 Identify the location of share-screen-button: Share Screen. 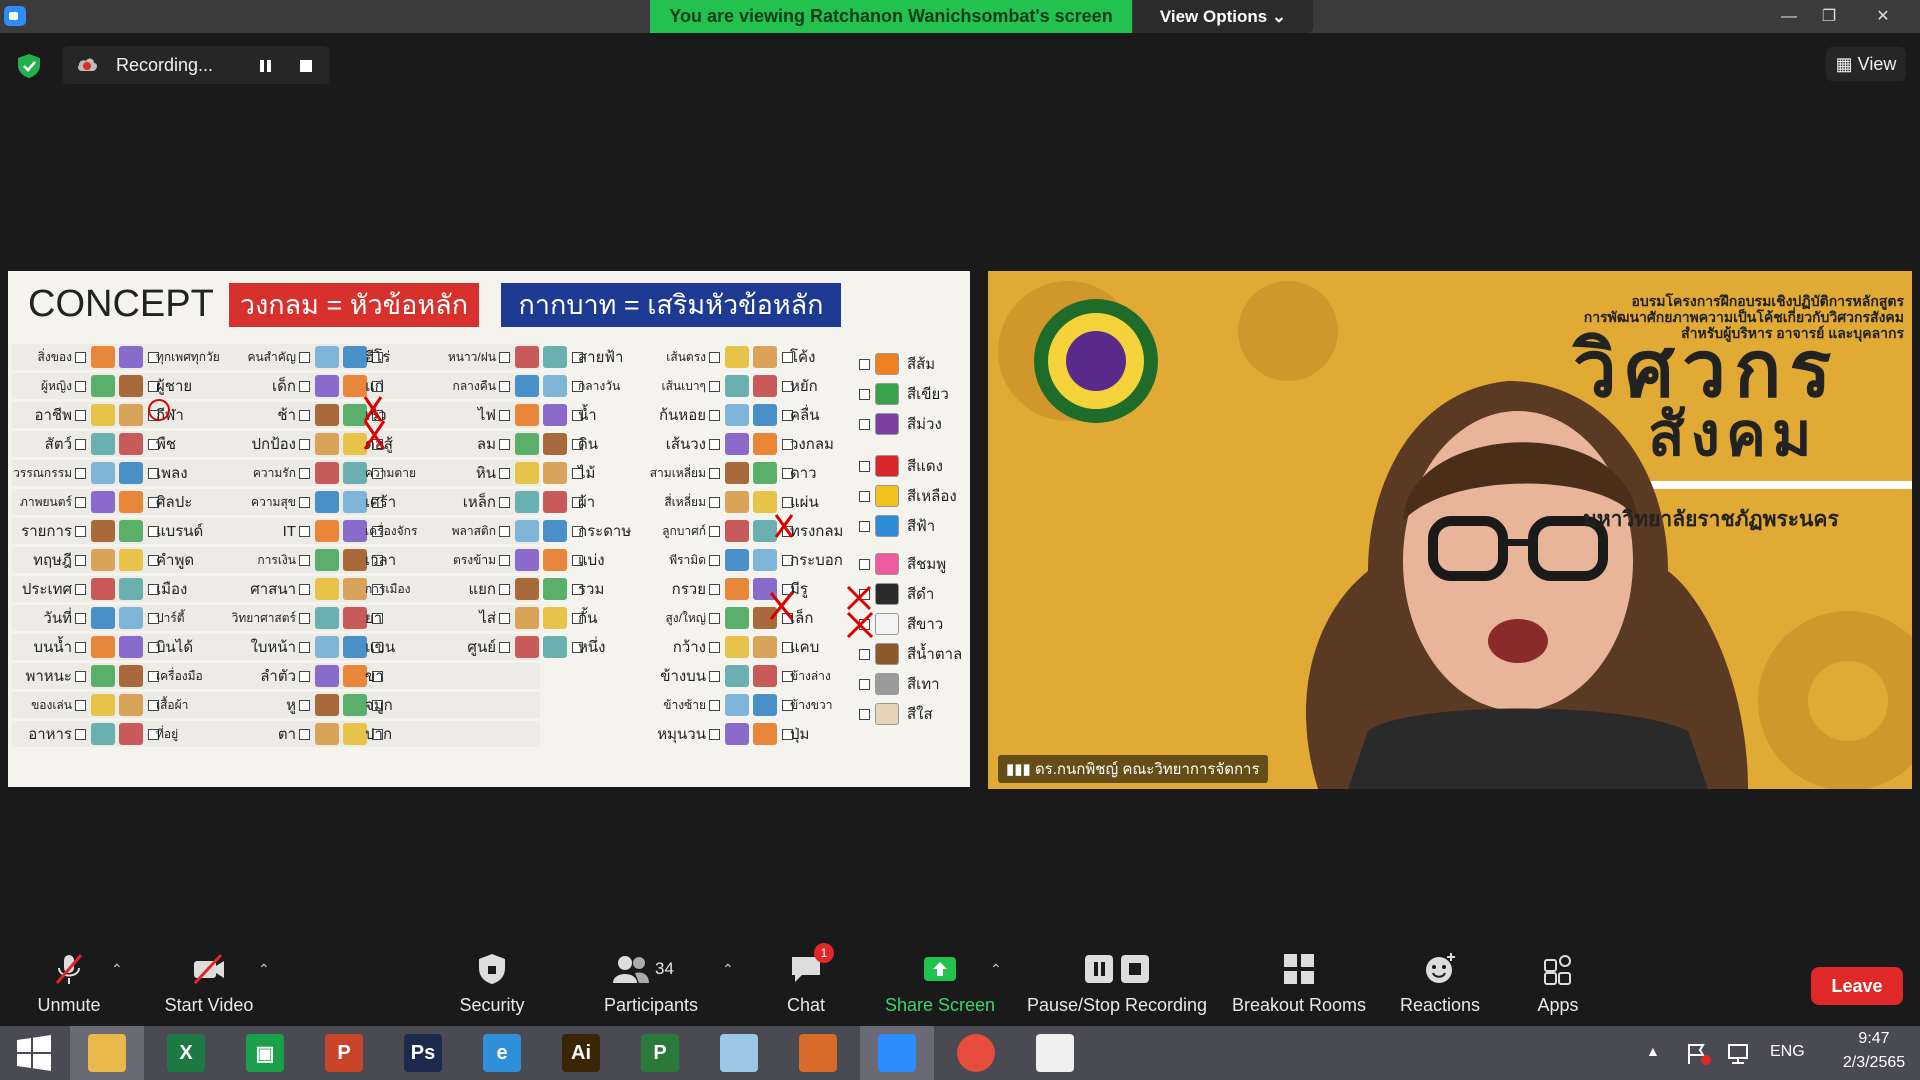
(940, 984).